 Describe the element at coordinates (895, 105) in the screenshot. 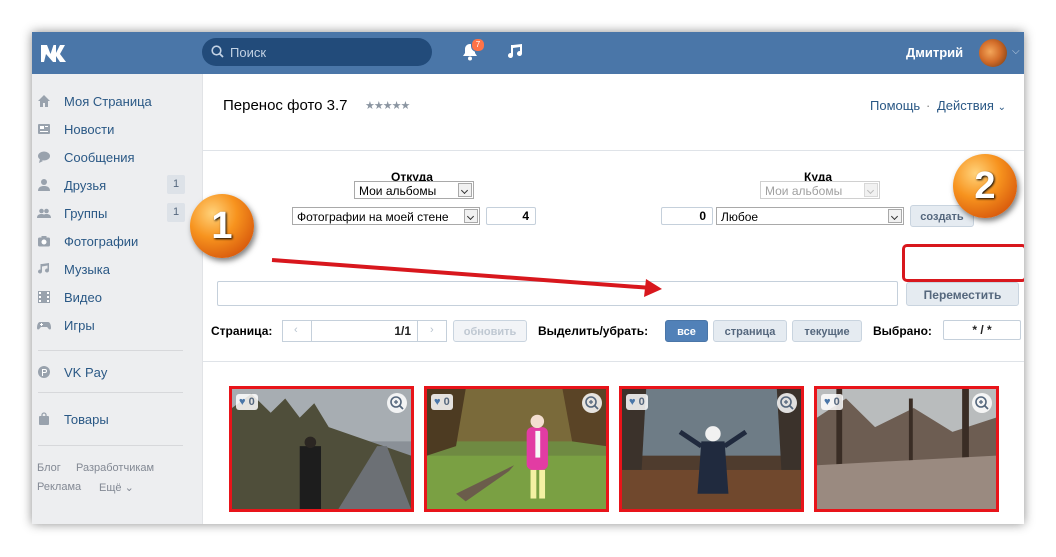

I see `help-link: Помощь` at that location.